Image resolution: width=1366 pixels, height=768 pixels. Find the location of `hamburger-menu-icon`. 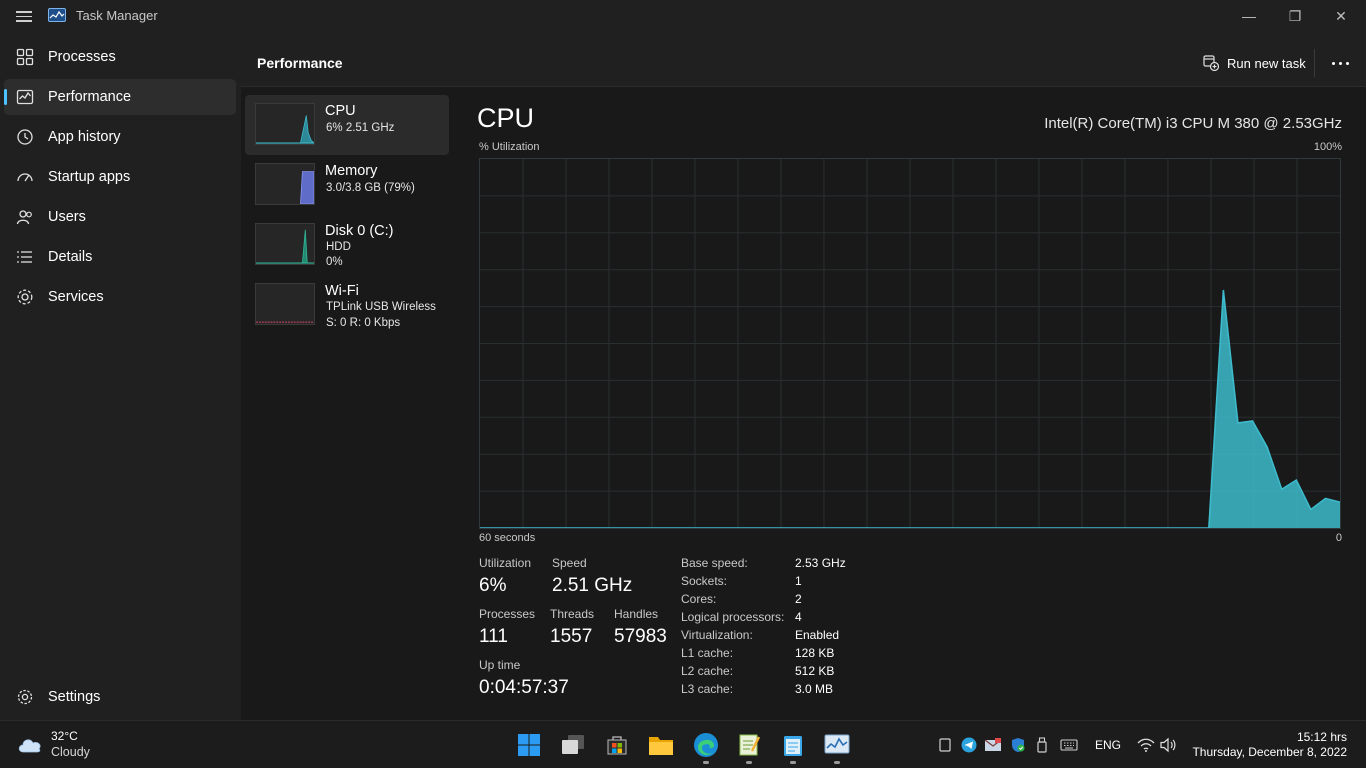

hamburger-menu-icon is located at coordinates (24, 16).